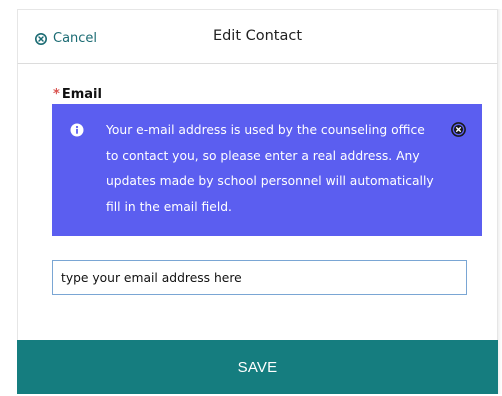 This screenshot has height=396, width=502. Describe the element at coordinates (77, 129) in the screenshot. I see `info-icon` at that location.